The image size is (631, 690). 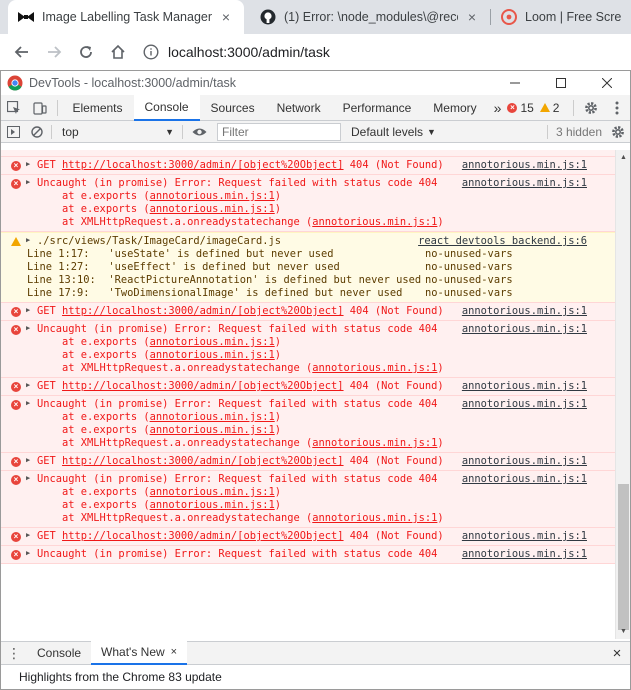 I want to click on home-button, so click(x=118, y=52).